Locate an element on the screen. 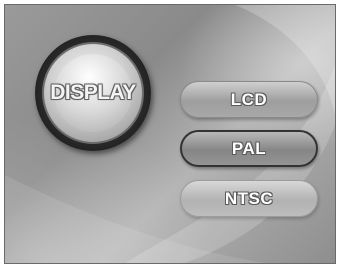 This screenshot has height=267, width=340. lcd-option-button: LCD is located at coordinates (249, 99).